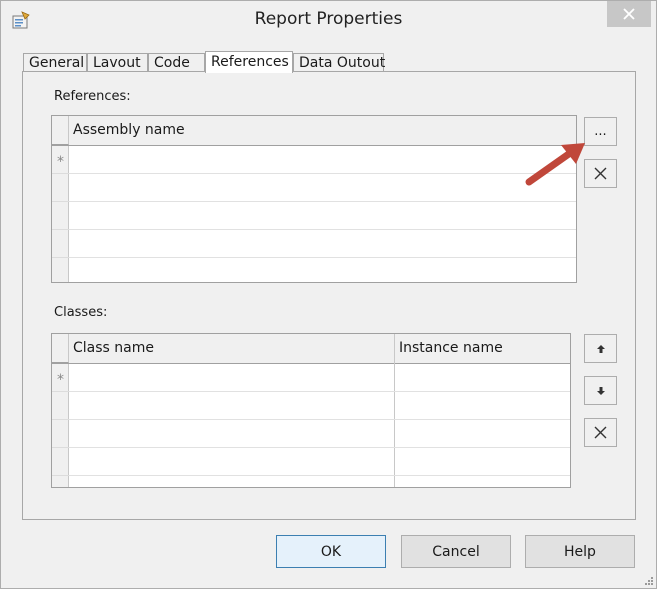  Describe the element at coordinates (580, 551) in the screenshot. I see `help-button: Help` at that location.